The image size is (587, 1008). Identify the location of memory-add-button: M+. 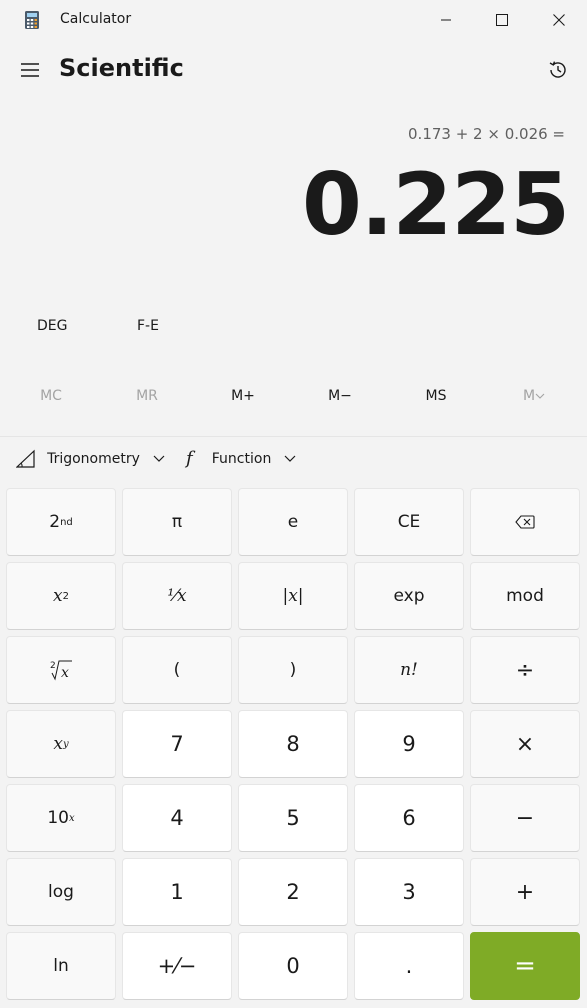
(243, 396).